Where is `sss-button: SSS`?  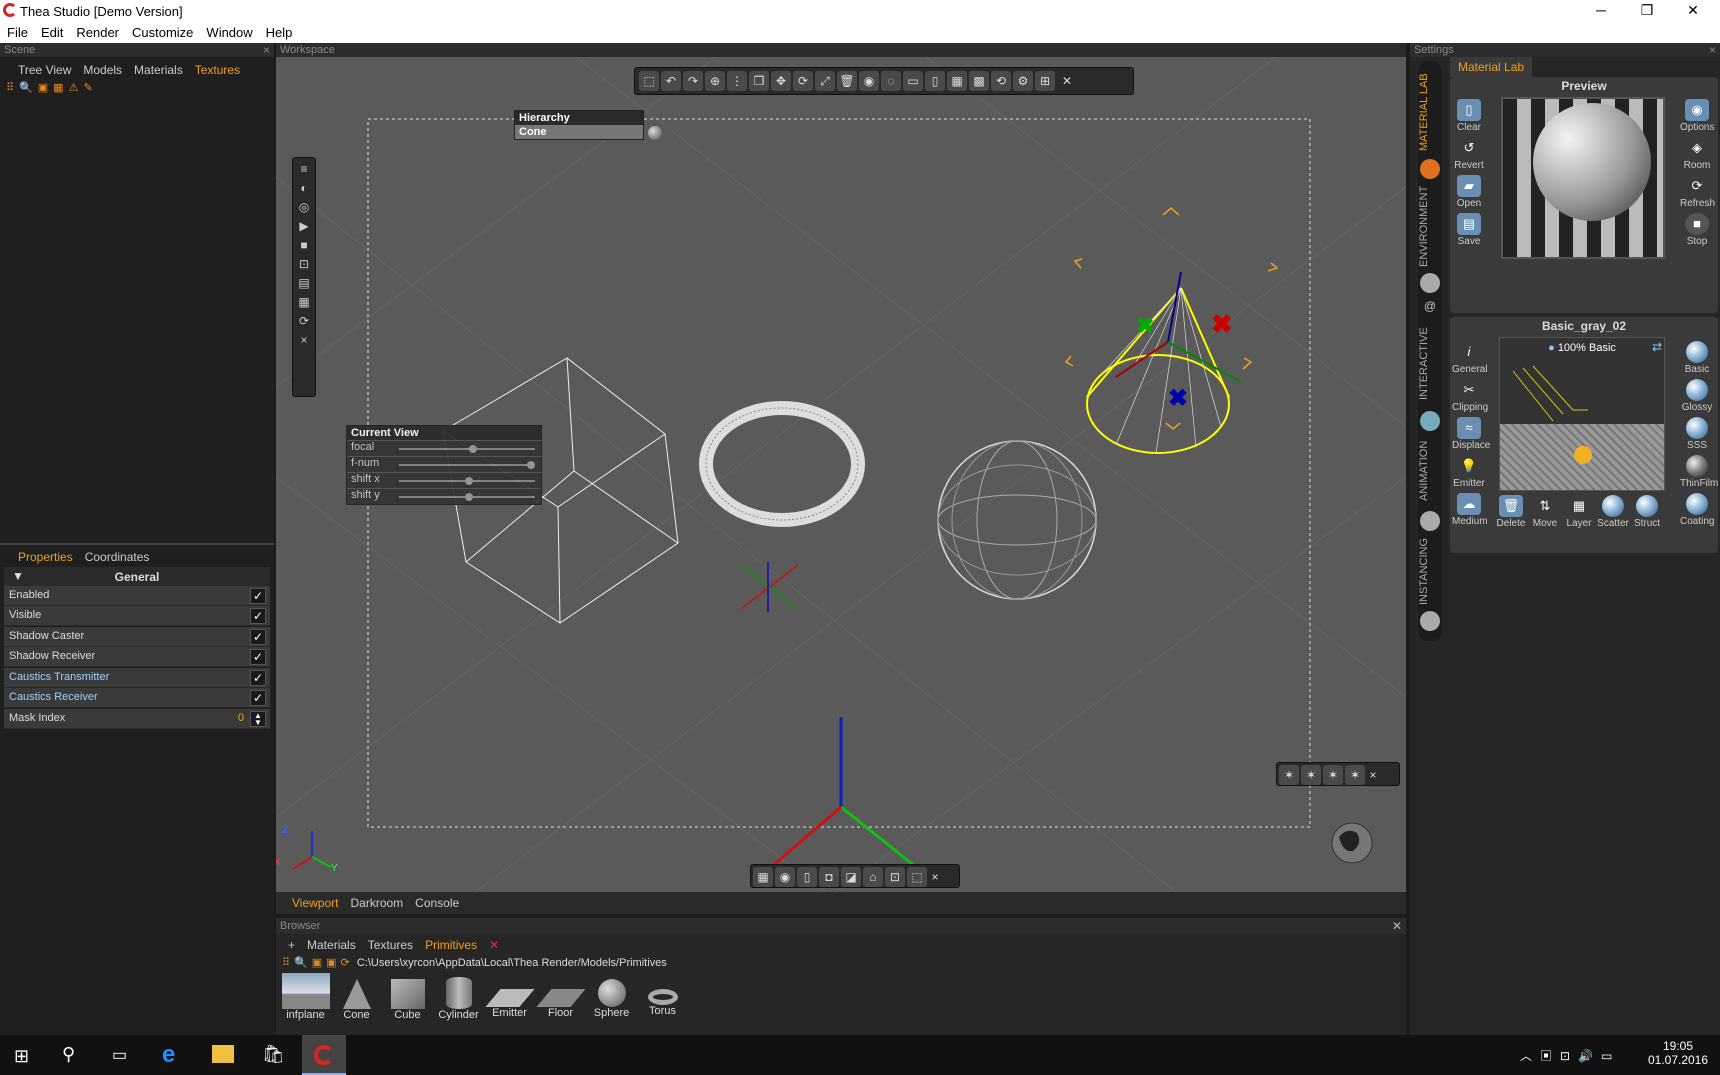 sss-button: SSS is located at coordinates (1697, 434).